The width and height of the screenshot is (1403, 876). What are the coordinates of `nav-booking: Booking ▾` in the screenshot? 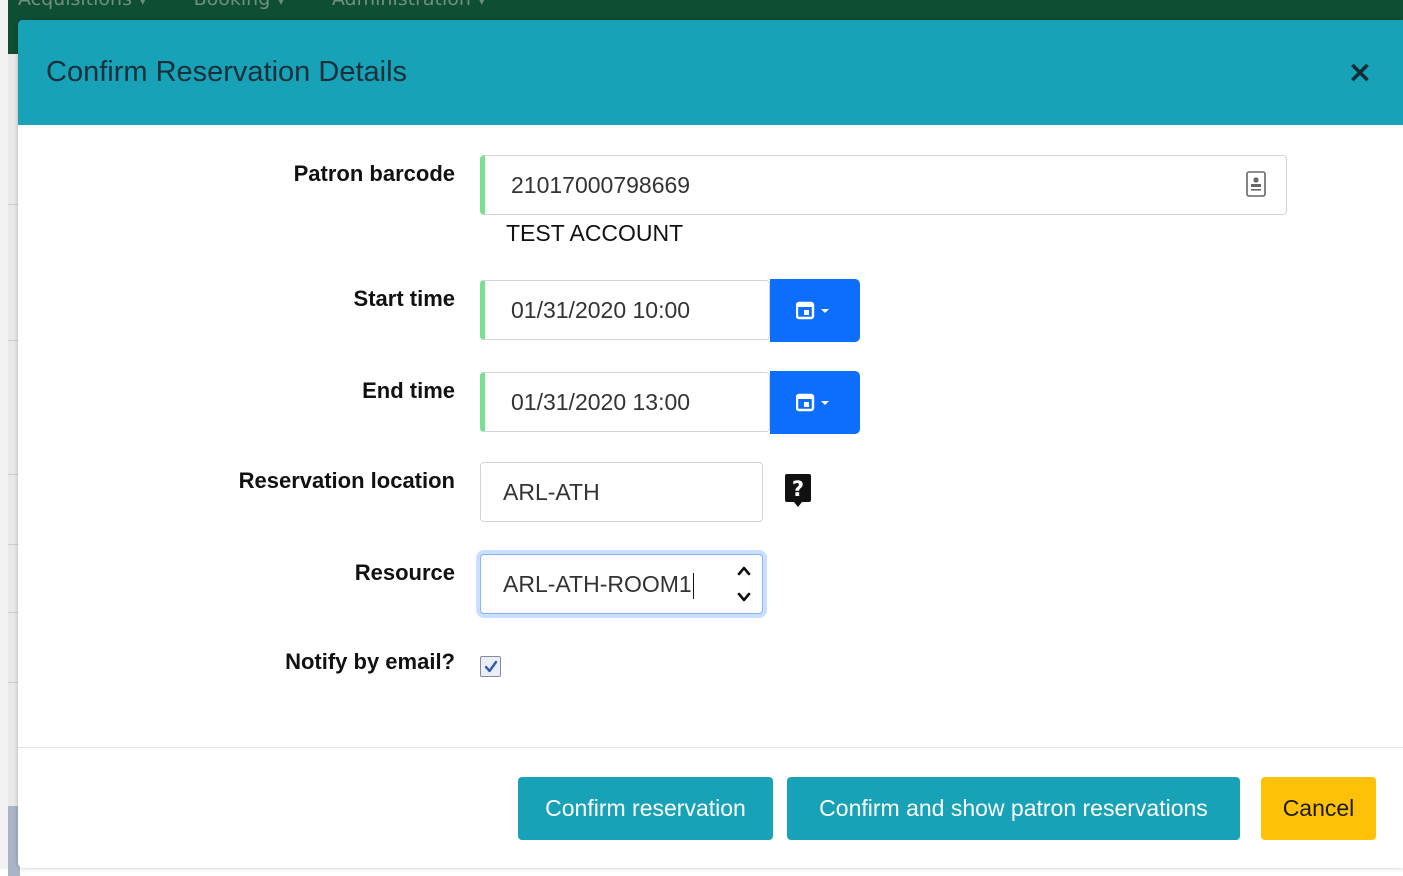 It's located at (240, 5).